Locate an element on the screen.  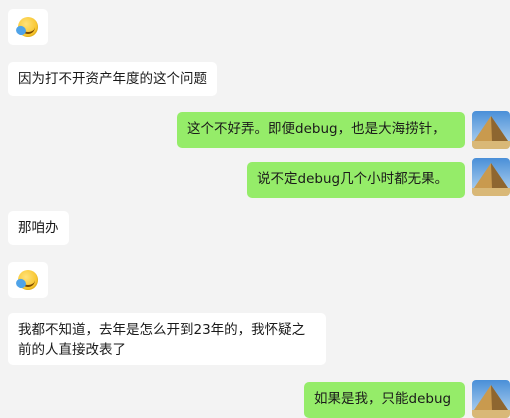
message-text: 如果是我，只能debug is located at coordinates (383, 399).